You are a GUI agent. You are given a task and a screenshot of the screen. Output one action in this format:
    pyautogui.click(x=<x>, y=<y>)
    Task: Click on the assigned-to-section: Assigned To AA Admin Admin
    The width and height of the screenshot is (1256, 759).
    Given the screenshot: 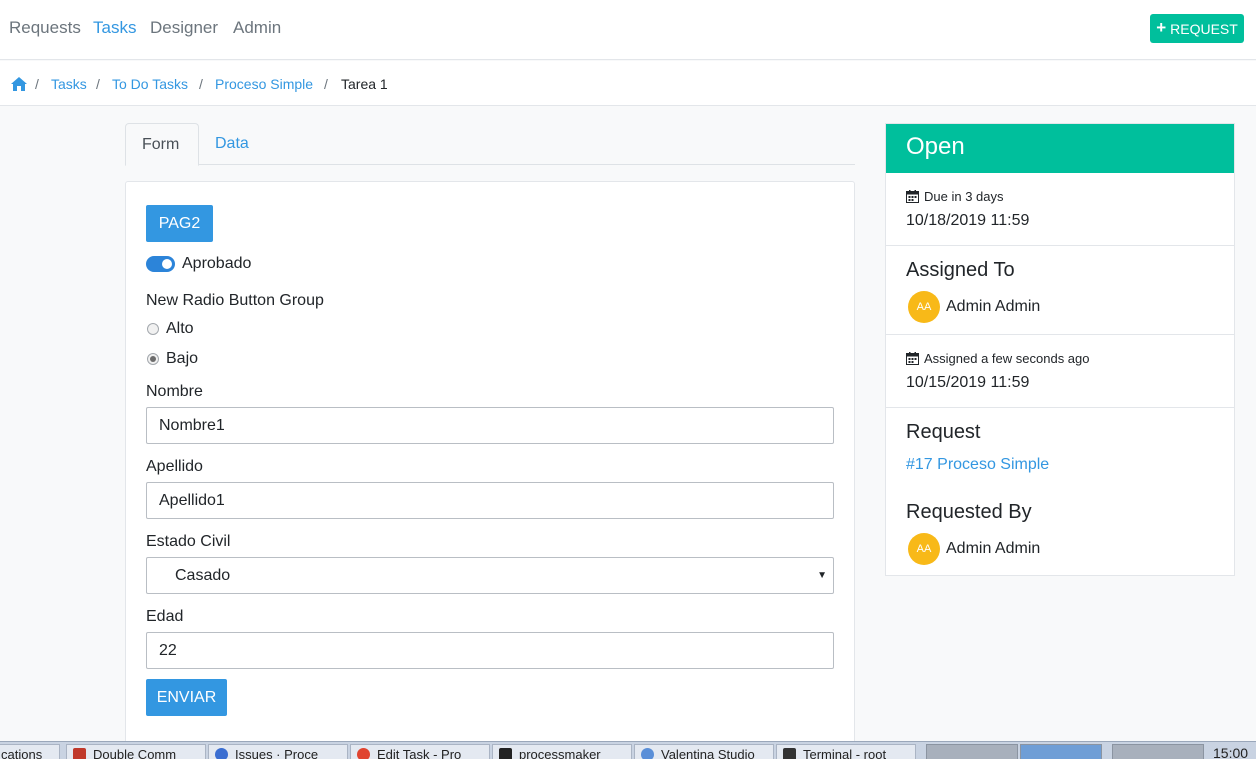 What is the action you would take?
    pyautogui.click(x=1060, y=290)
    